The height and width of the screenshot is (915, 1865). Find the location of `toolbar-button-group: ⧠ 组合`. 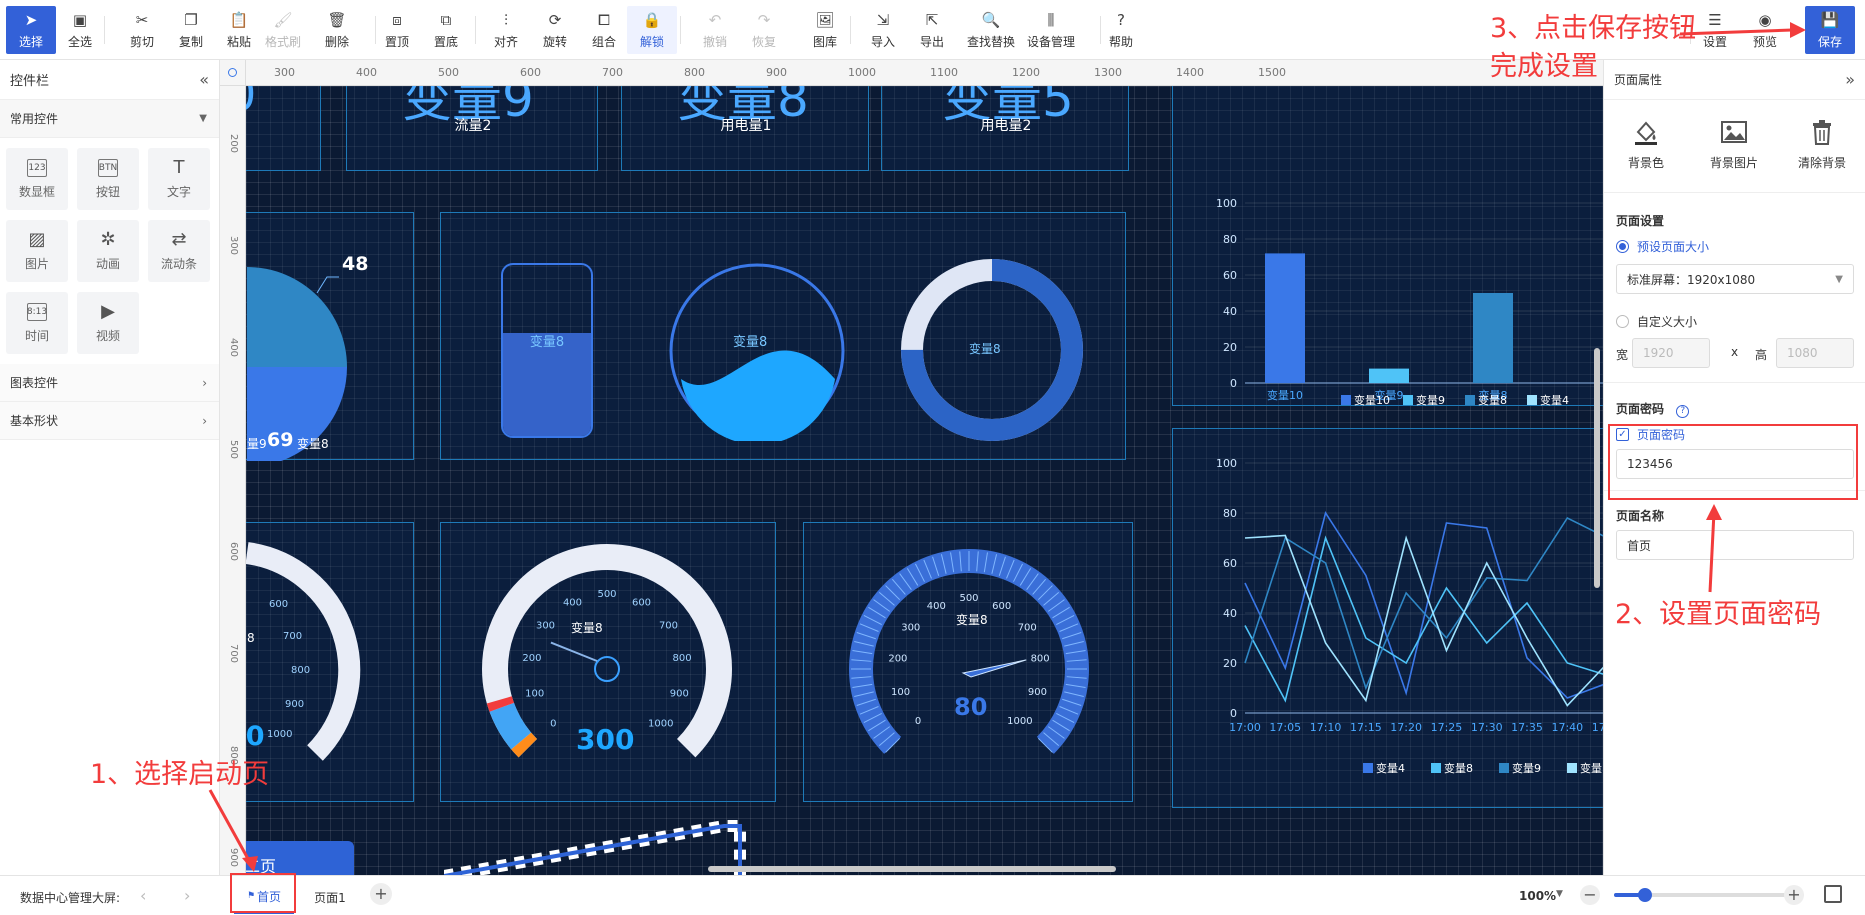

toolbar-button-group: ⧠ 组合 is located at coordinates (604, 30).